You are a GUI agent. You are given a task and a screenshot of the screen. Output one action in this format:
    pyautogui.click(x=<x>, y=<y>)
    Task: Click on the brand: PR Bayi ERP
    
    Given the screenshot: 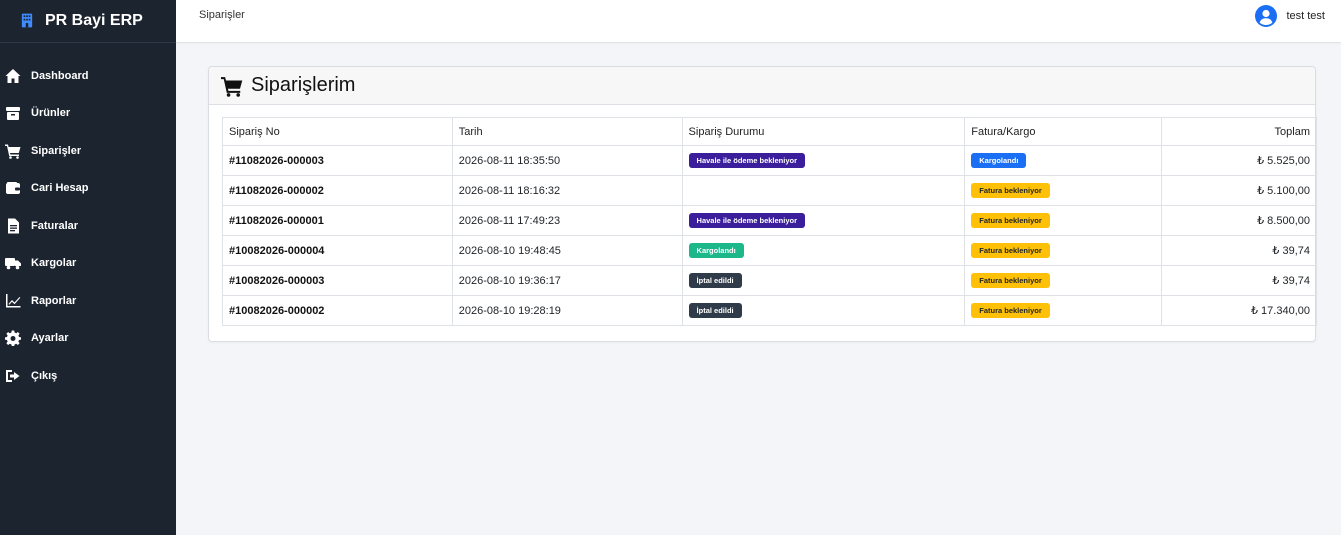 What is the action you would take?
    pyautogui.click(x=88, y=21)
    